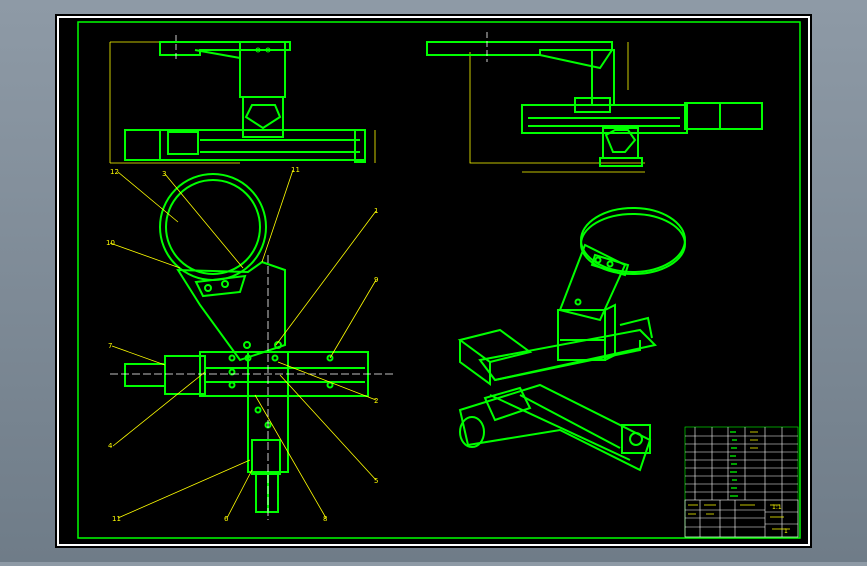  What do you see at coordinates (376, 211) in the screenshot?
I see `callout-label: 1` at bounding box center [376, 211].